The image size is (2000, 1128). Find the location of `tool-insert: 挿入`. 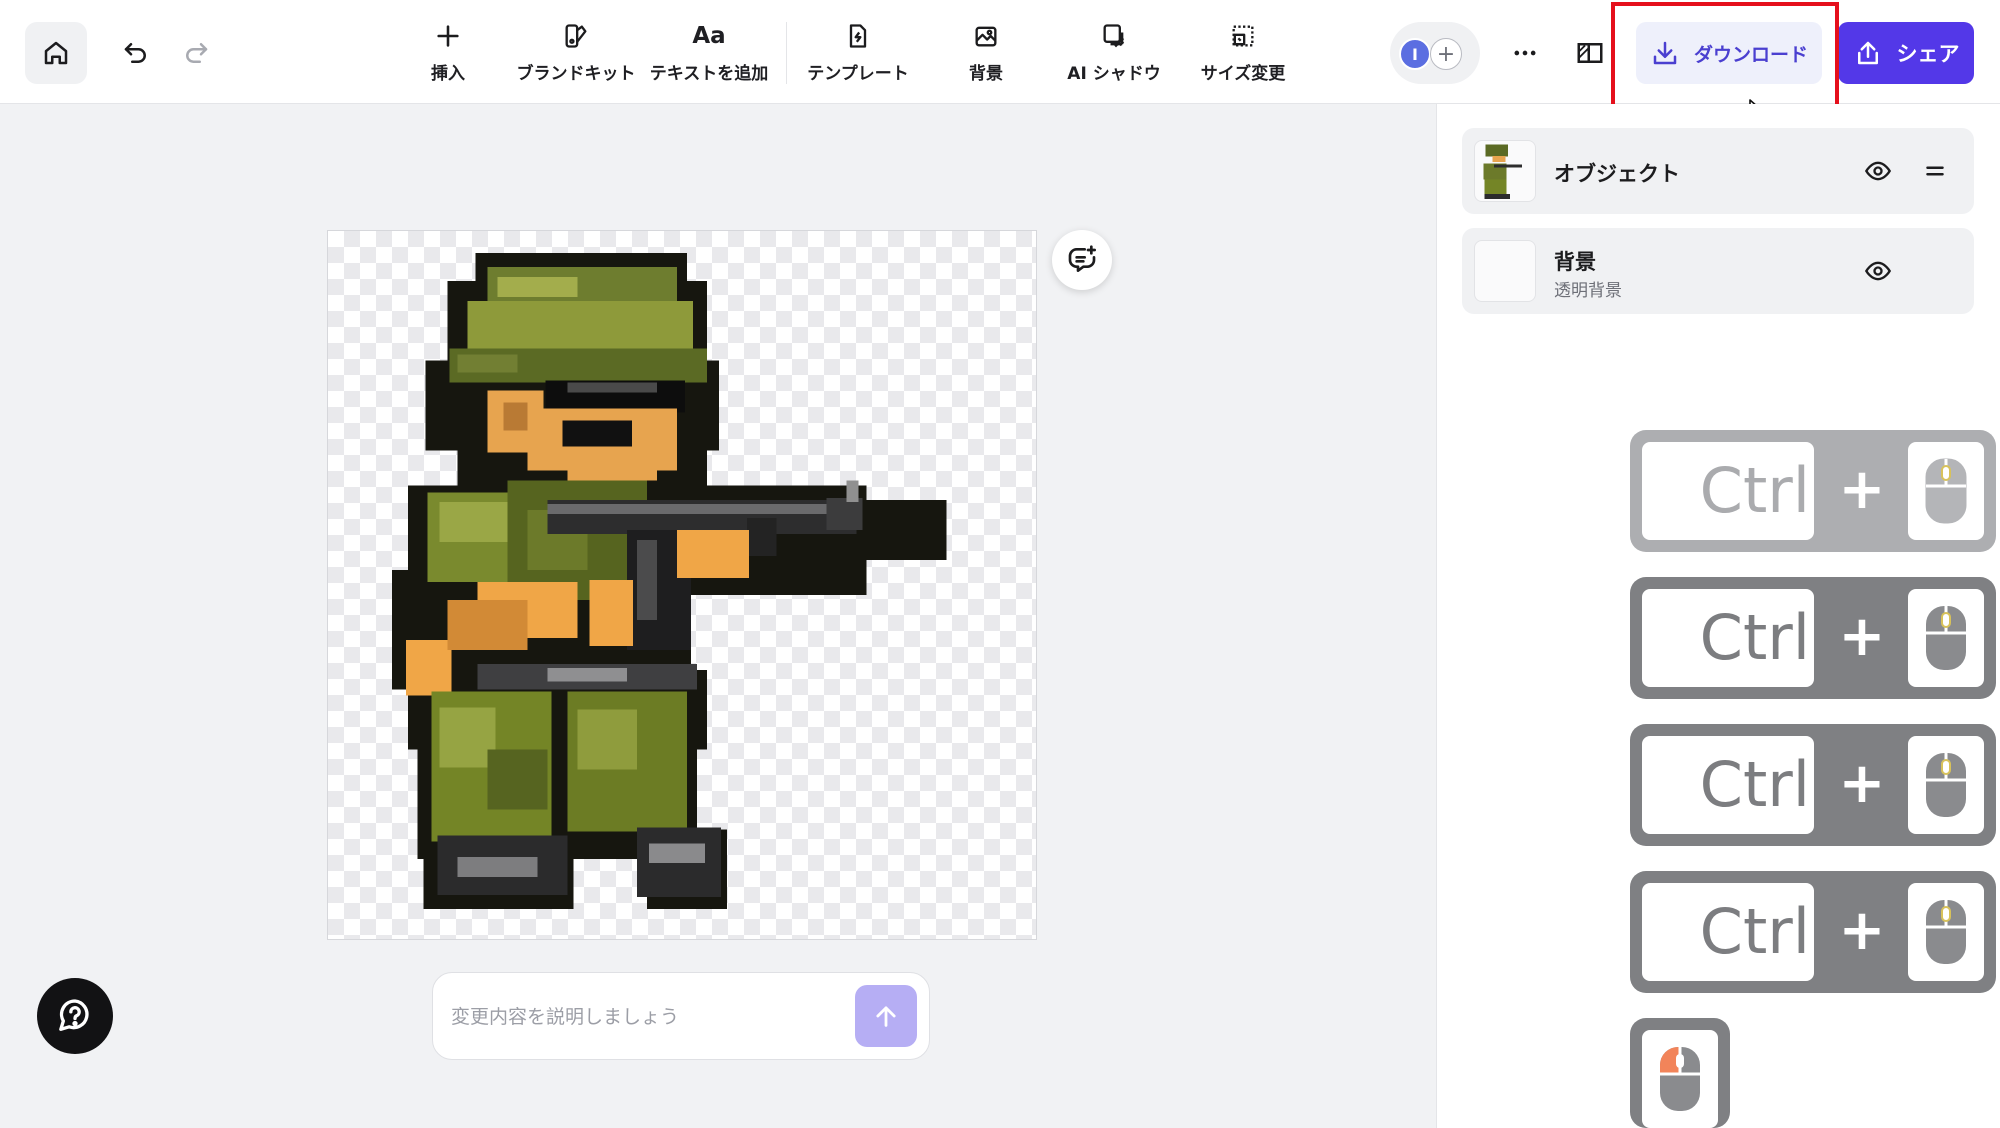

tool-insert: 挿入 is located at coordinates (448, 53).